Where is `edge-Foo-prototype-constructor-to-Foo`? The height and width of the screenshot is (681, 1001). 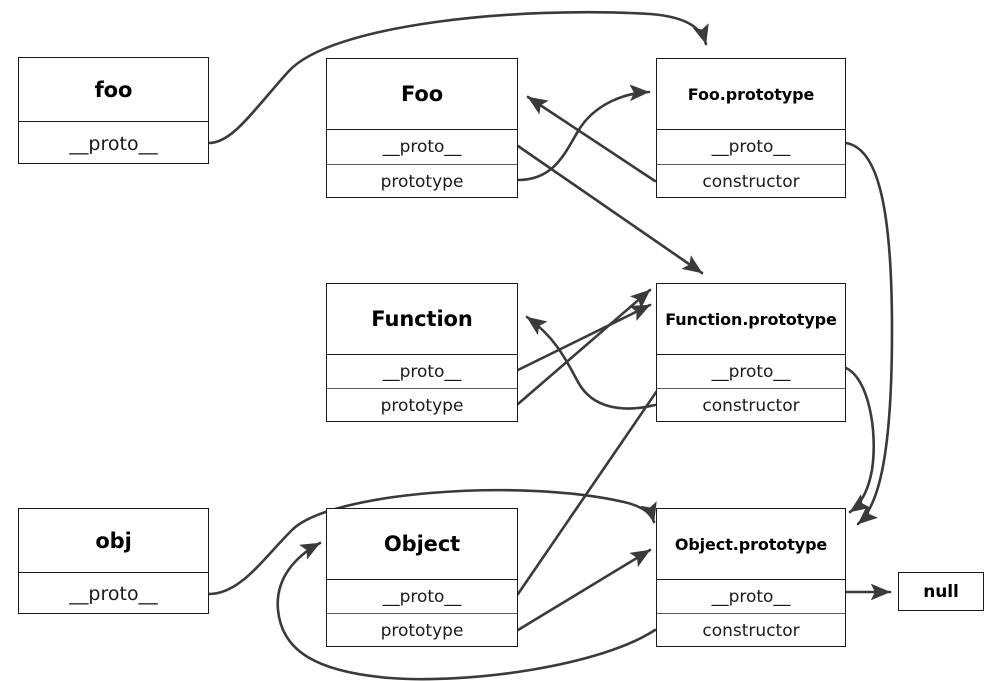 edge-Foo-prototype-constructor-to-Foo is located at coordinates (591, 139).